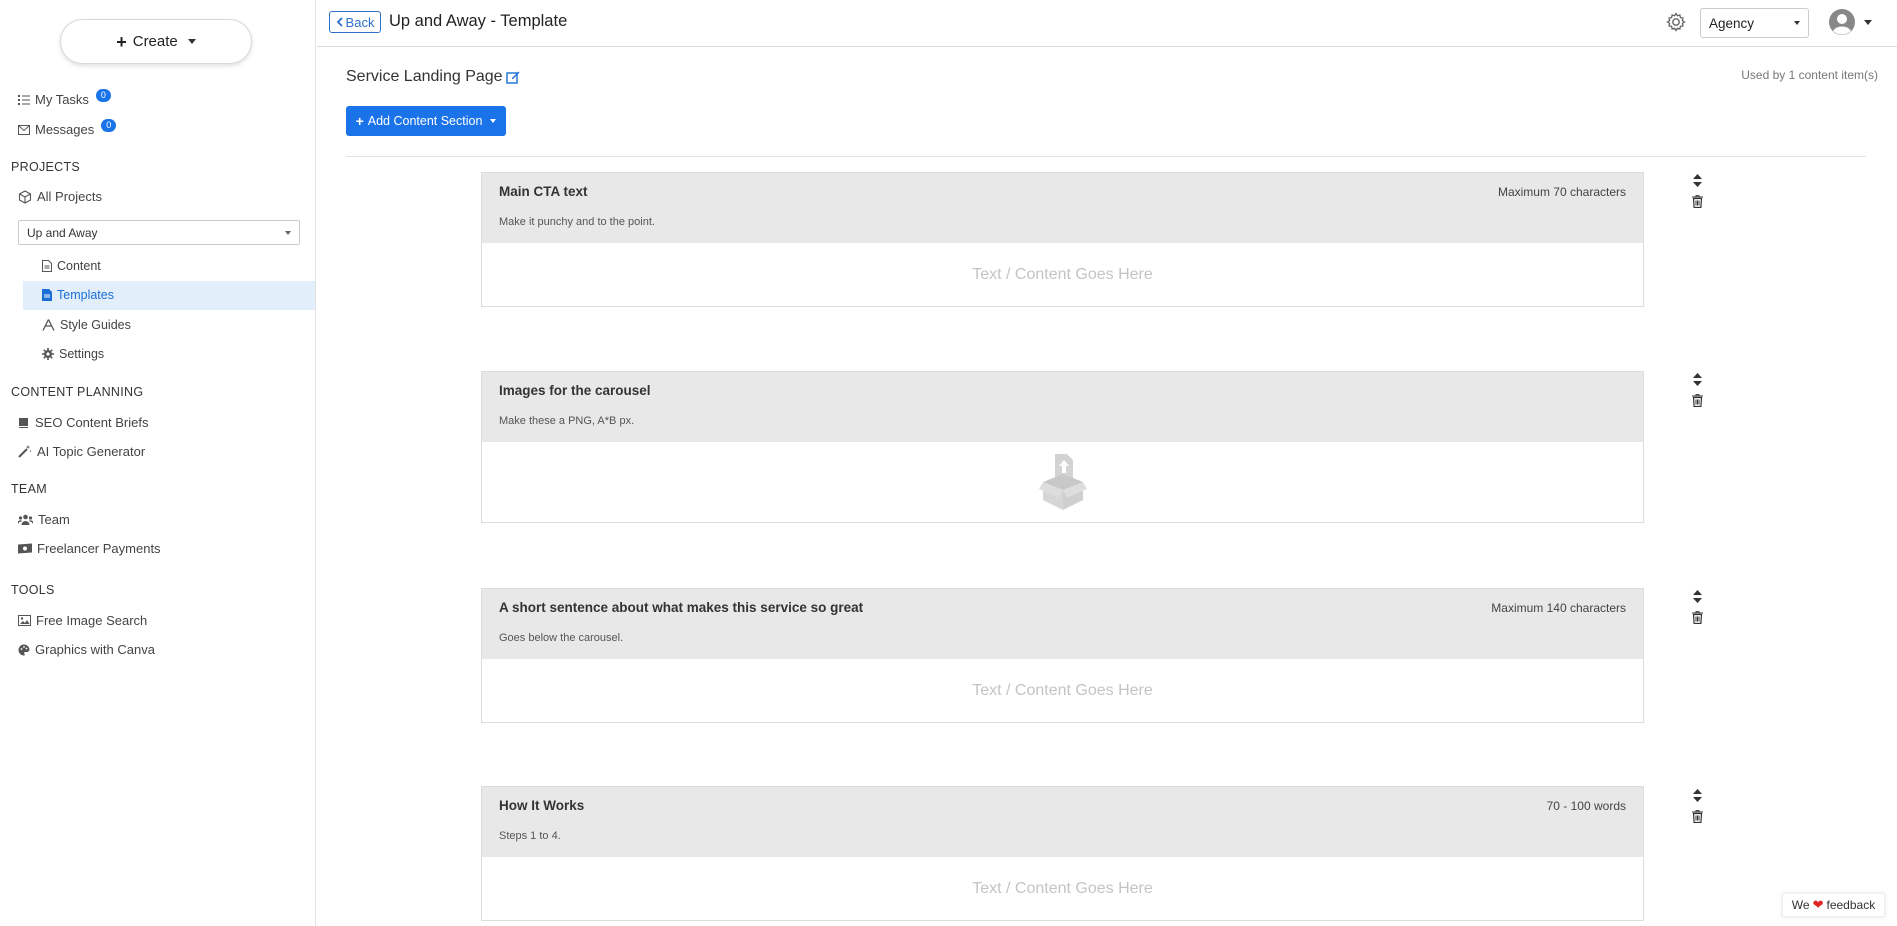  What do you see at coordinates (95, 649) in the screenshot?
I see `nav-label: Graphics with Canva` at bounding box center [95, 649].